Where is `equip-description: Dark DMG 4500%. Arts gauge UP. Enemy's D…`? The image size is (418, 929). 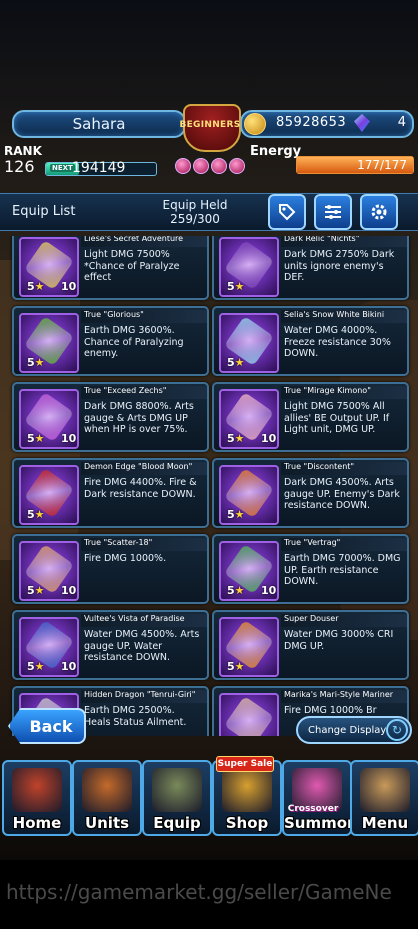 equip-description: Dark DMG 4500%. Arts gauge UP. Enemy's D… is located at coordinates (342, 494).